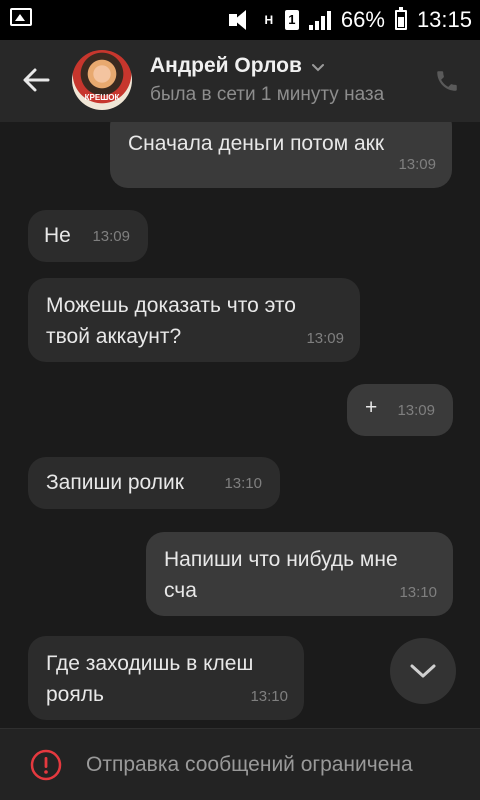  What do you see at coordinates (115, 482) in the screenshot?
I see `message-text: Запиши ролик` at bounding box center [115, 482].